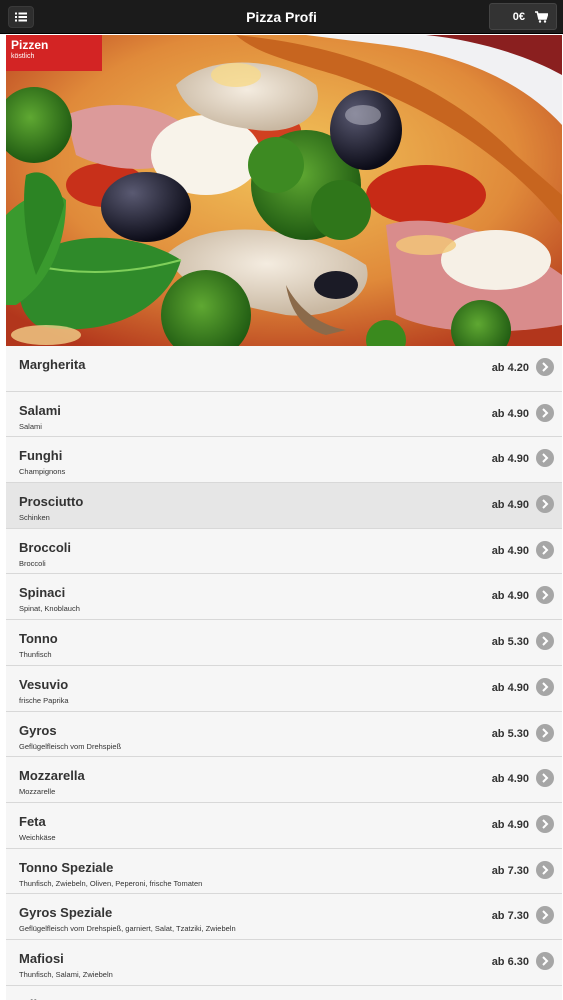  I want to click on menu-item-row: Salami Salami ab 4.90, so click(284, 414).